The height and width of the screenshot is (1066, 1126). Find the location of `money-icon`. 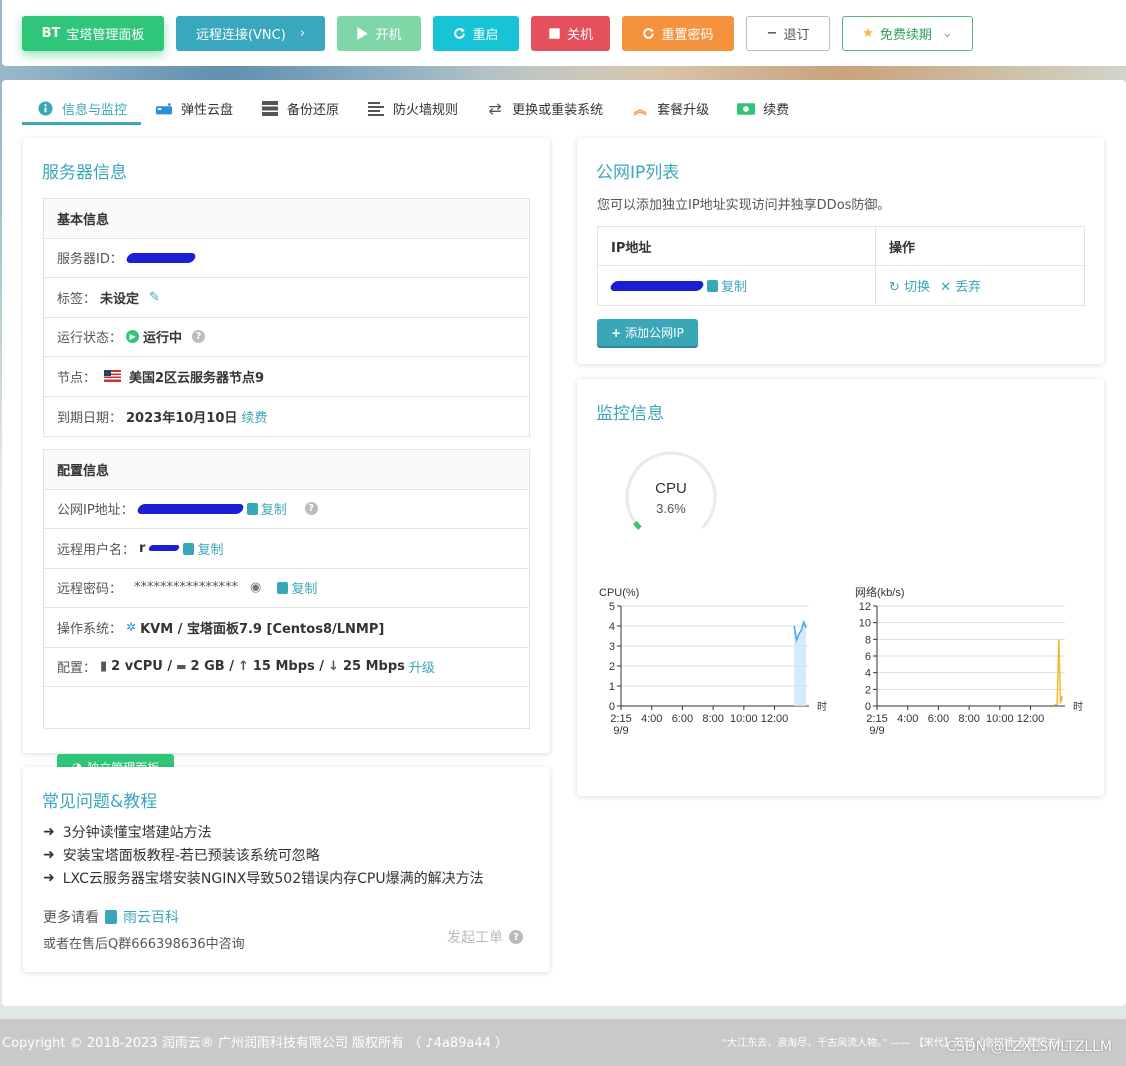

money-icon is located at coordinates (746, 109).